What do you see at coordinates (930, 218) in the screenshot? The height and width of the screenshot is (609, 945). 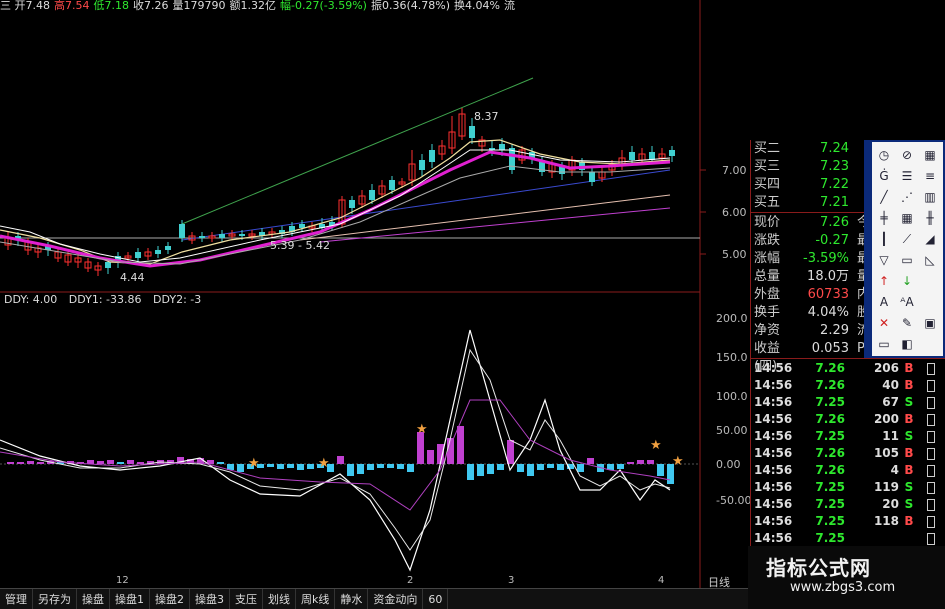 I see `bars-icon: ╫` at bounding box center [930, 218].